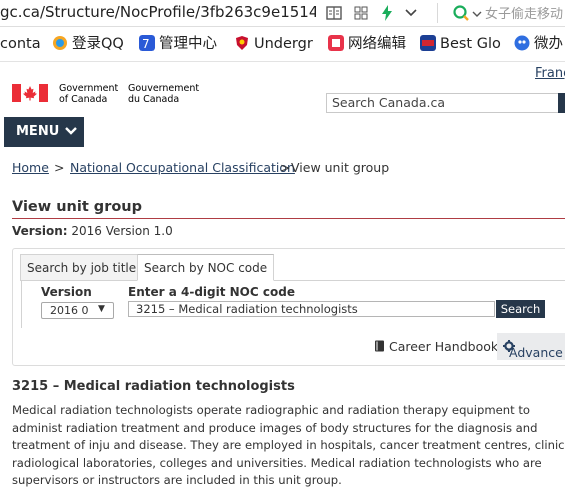  I want to click on bookmark-label: 网络编辑, so click(377, 44).